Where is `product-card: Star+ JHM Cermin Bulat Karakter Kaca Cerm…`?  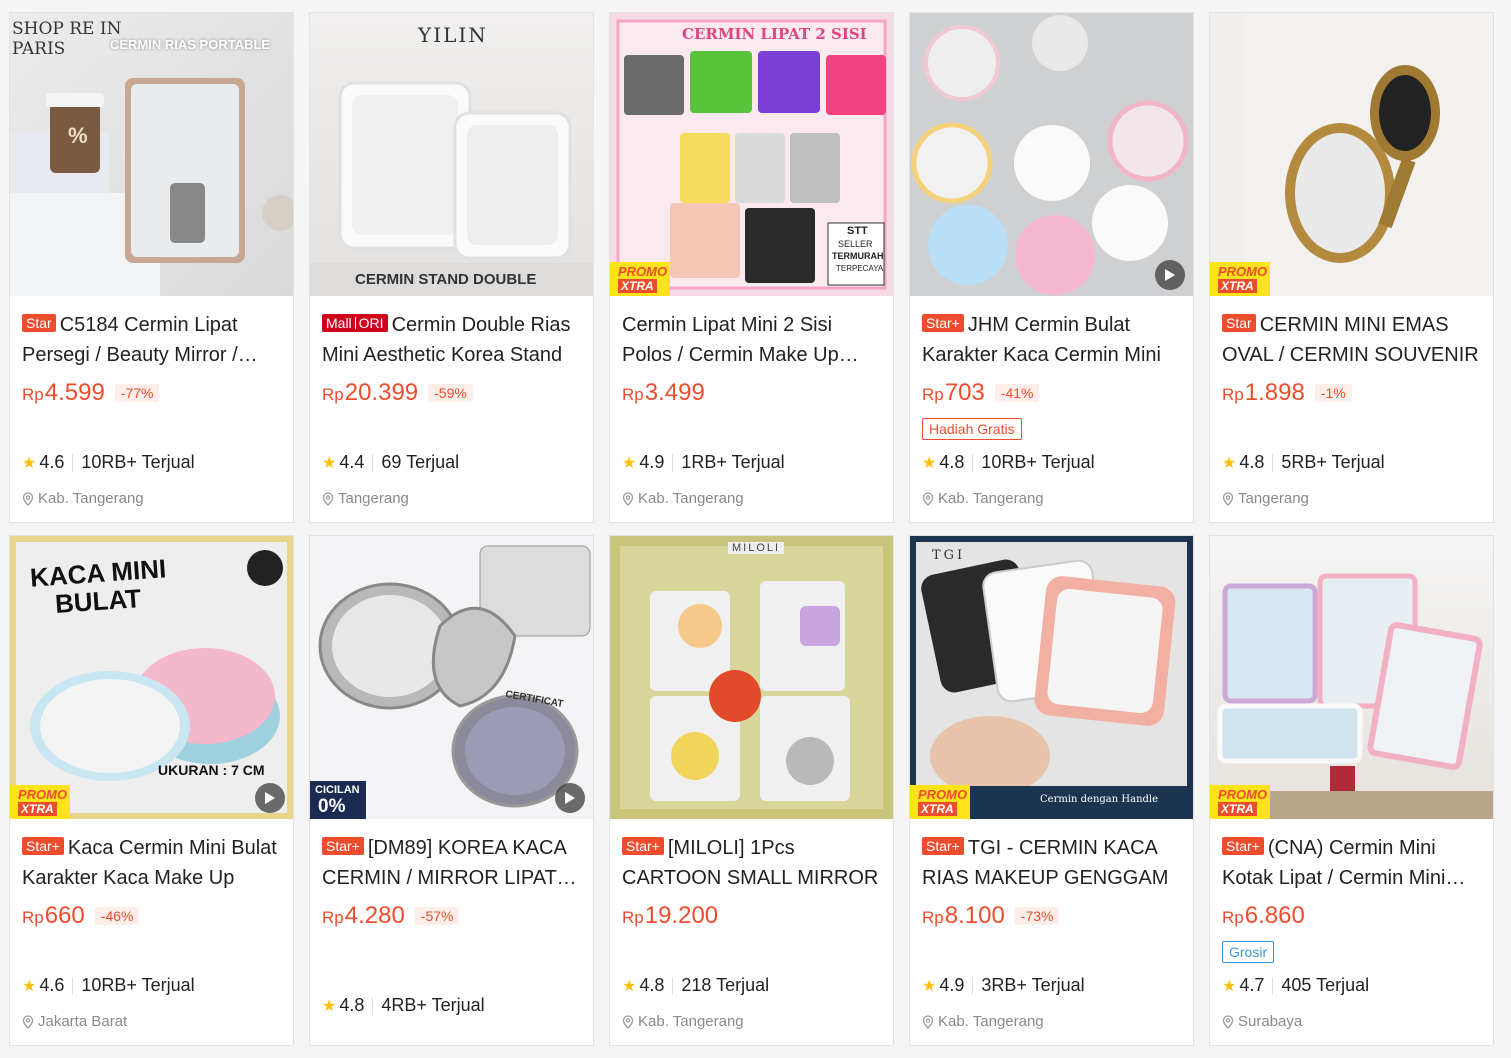 product-card: Star+ JHM Cermin Bulat Karakter Kaca Cerm… is located at coordinates (1051, 267).